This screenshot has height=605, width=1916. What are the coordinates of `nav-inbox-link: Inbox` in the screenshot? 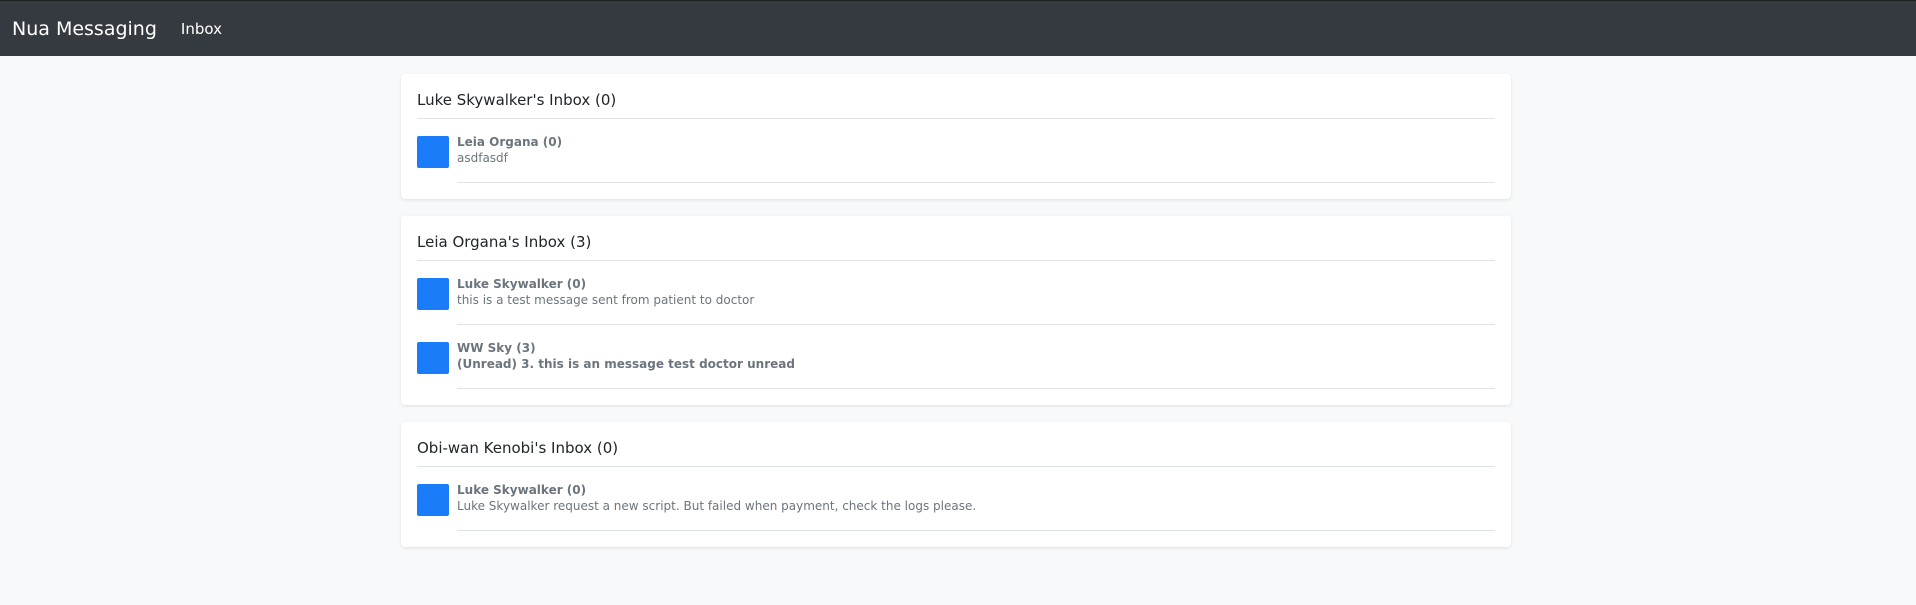 It's located at (201, 29).